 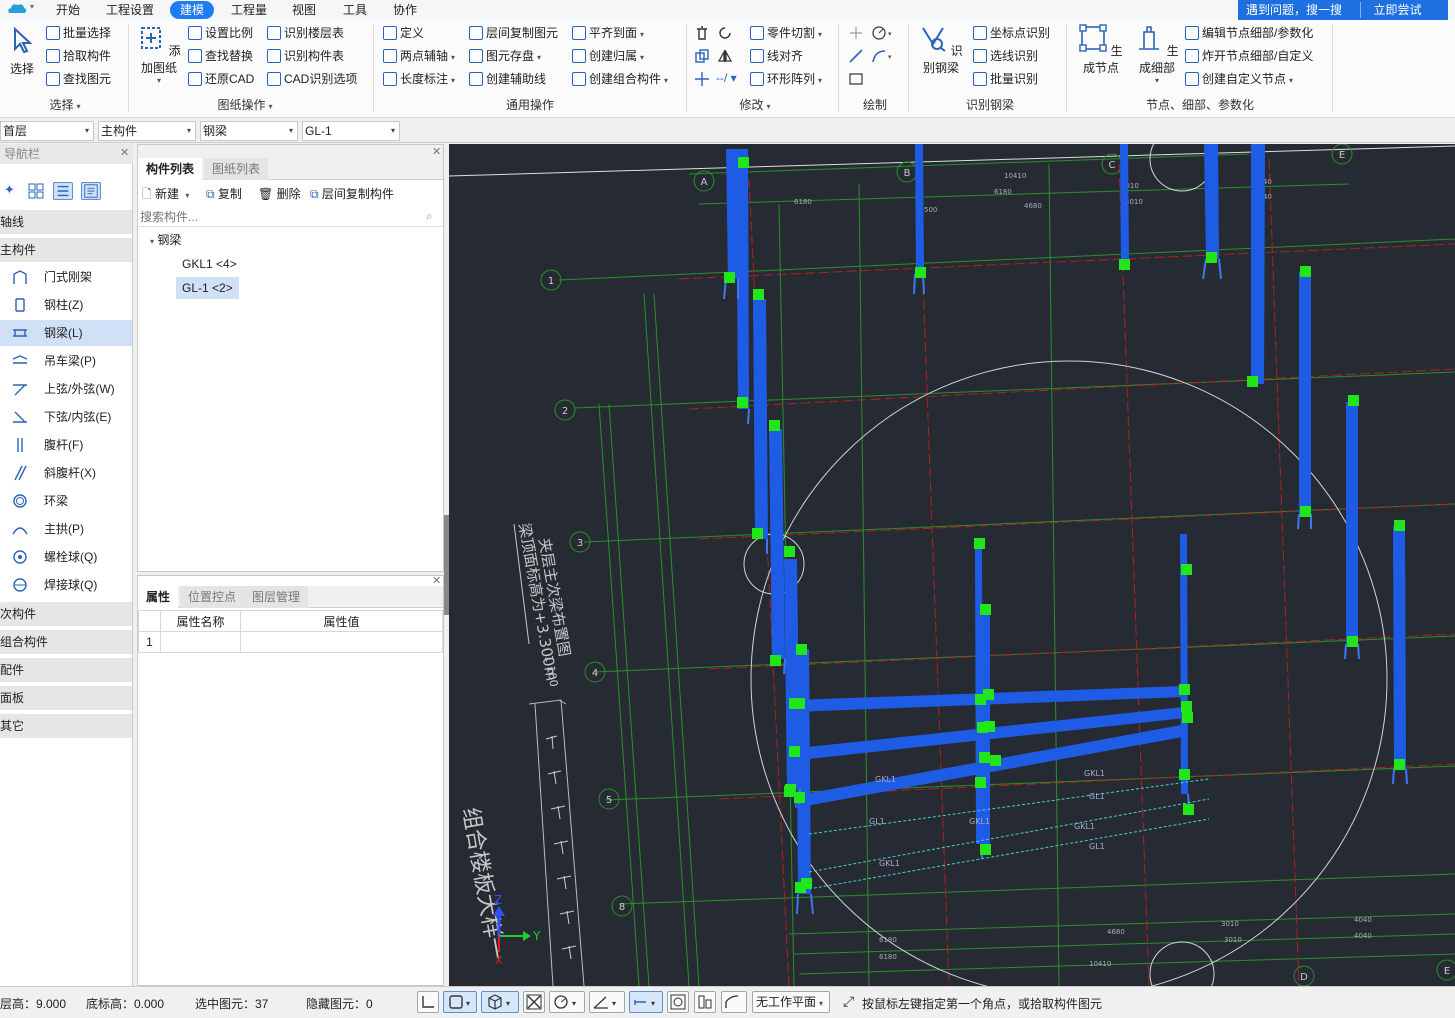 What do you see at coordinates (341, 642) in the screenshot?
I see `property-value-cell` at bounding box center [341, 642].